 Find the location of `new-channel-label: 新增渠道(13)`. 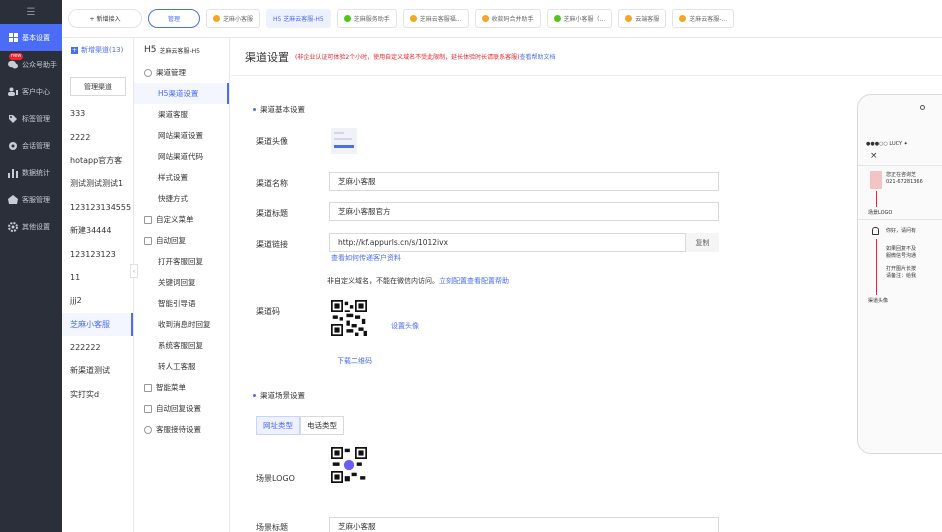

new-channel-label: 新增渠道(13) is located at coordinates (102, 50).